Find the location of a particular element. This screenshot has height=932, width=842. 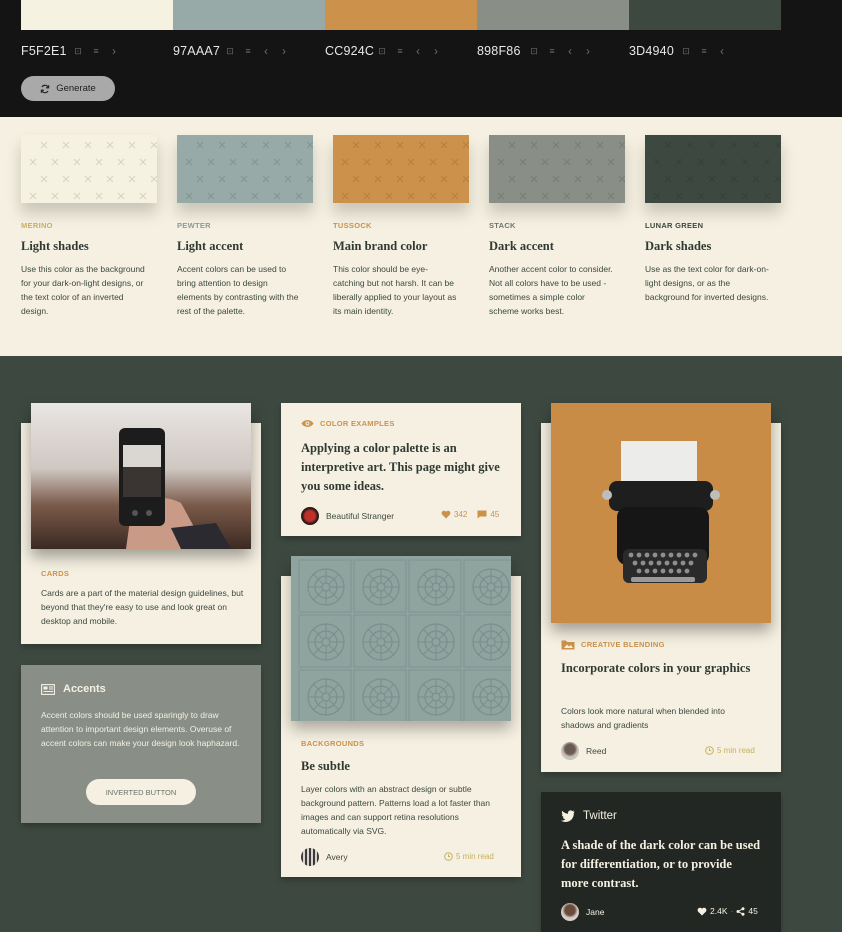

comments-stat: 45 is located at coordinates (488, 514).